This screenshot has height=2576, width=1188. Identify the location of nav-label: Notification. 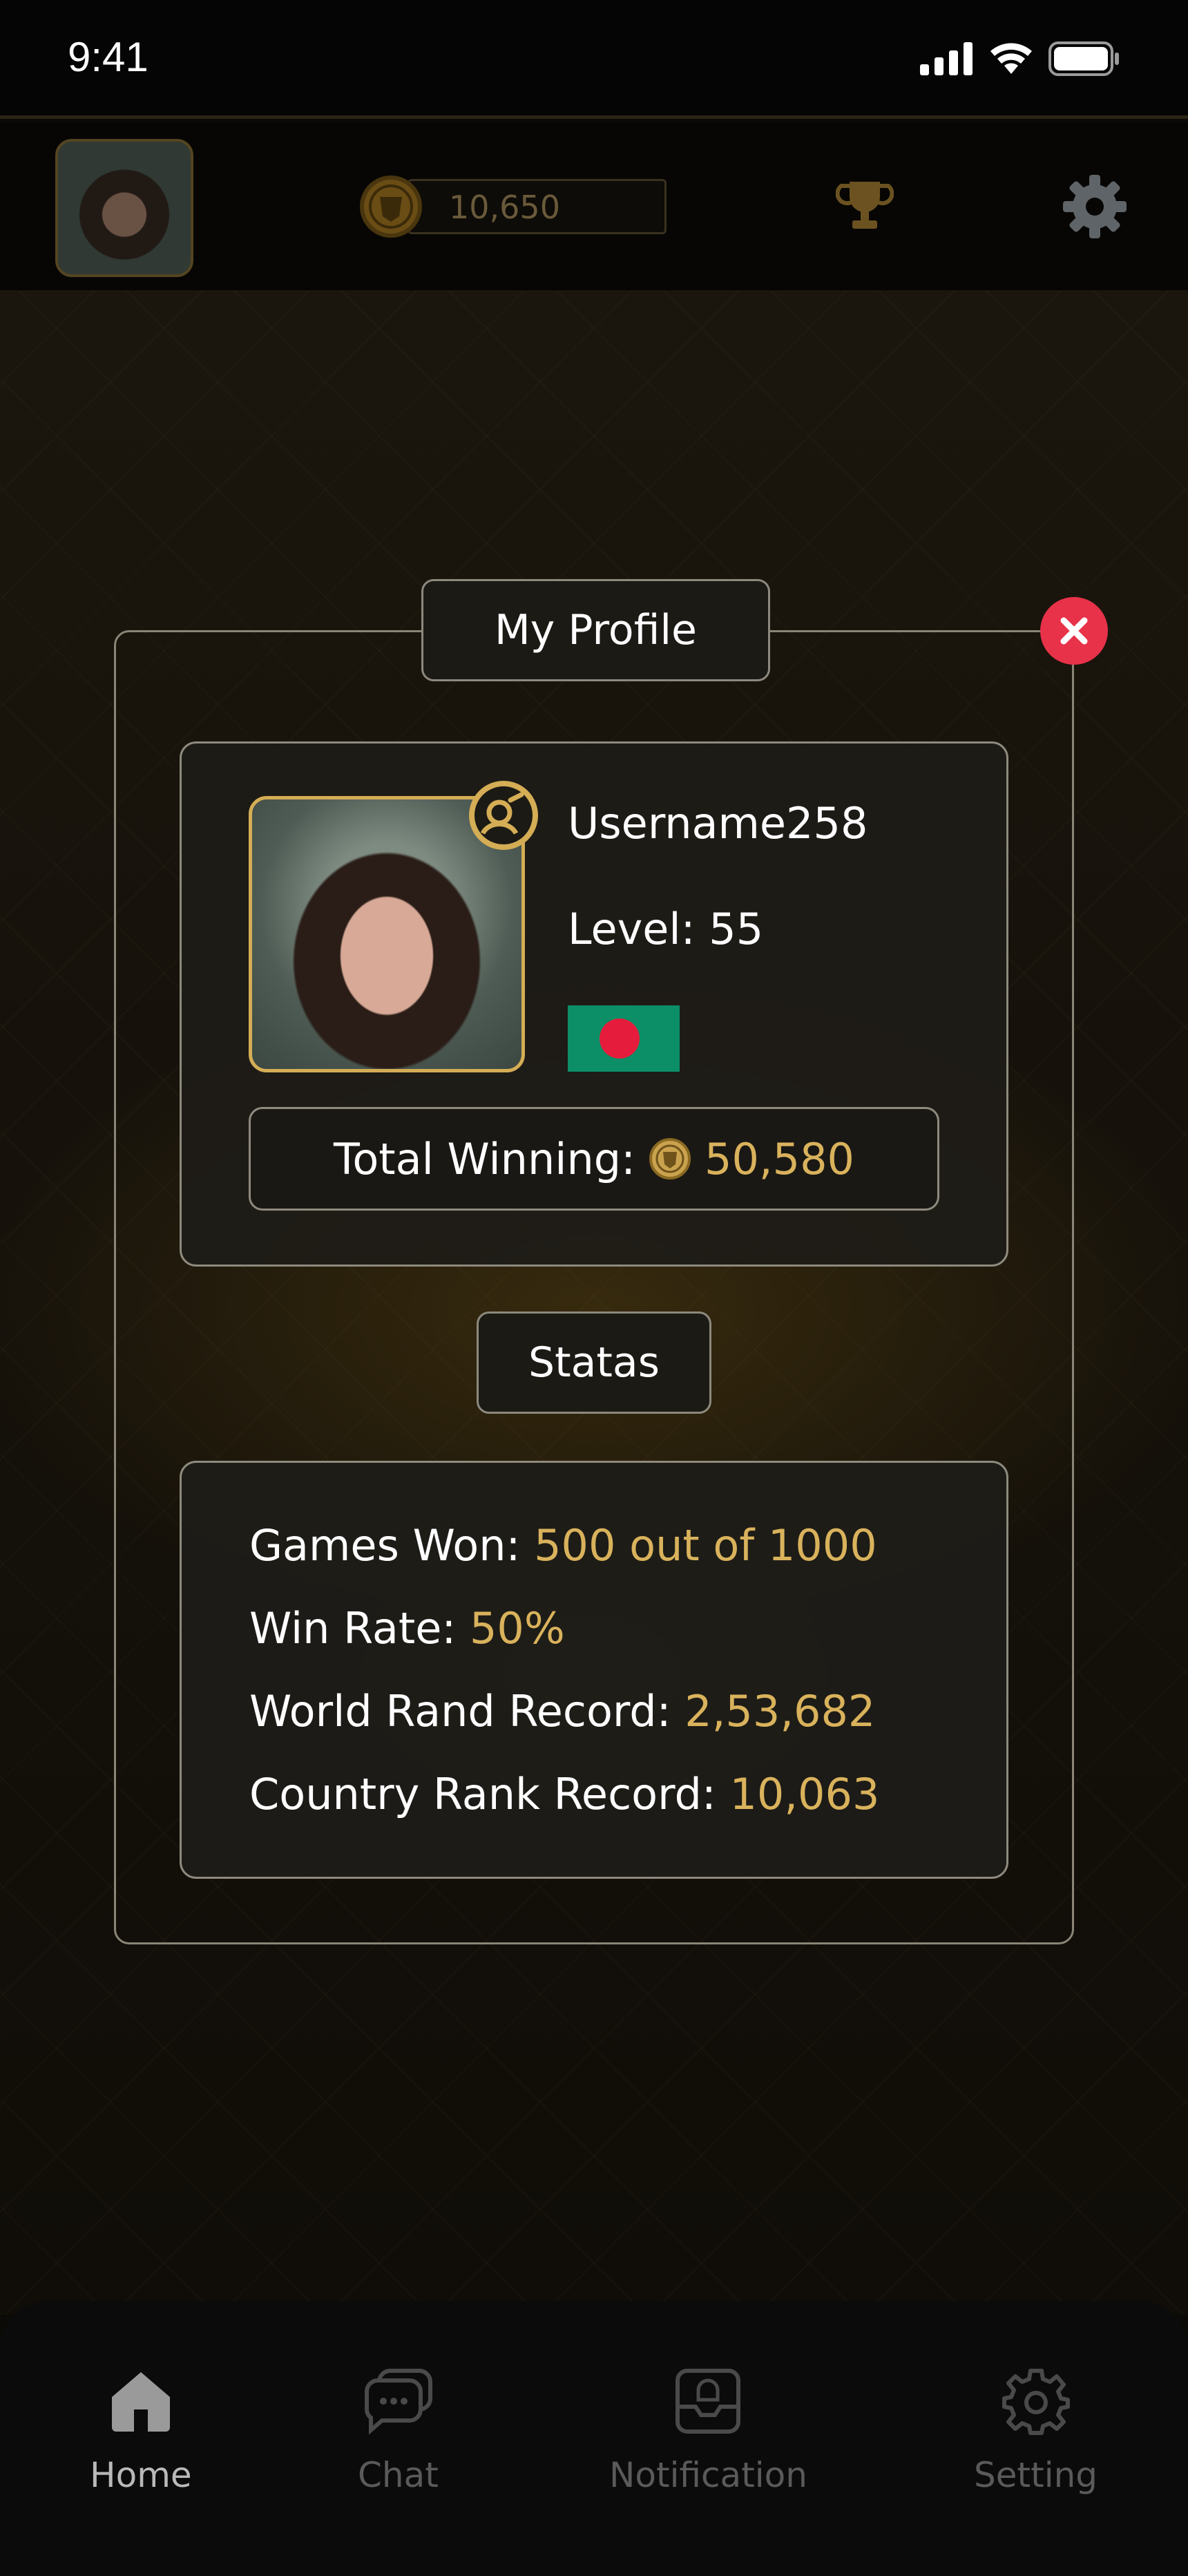
(708, 2475).